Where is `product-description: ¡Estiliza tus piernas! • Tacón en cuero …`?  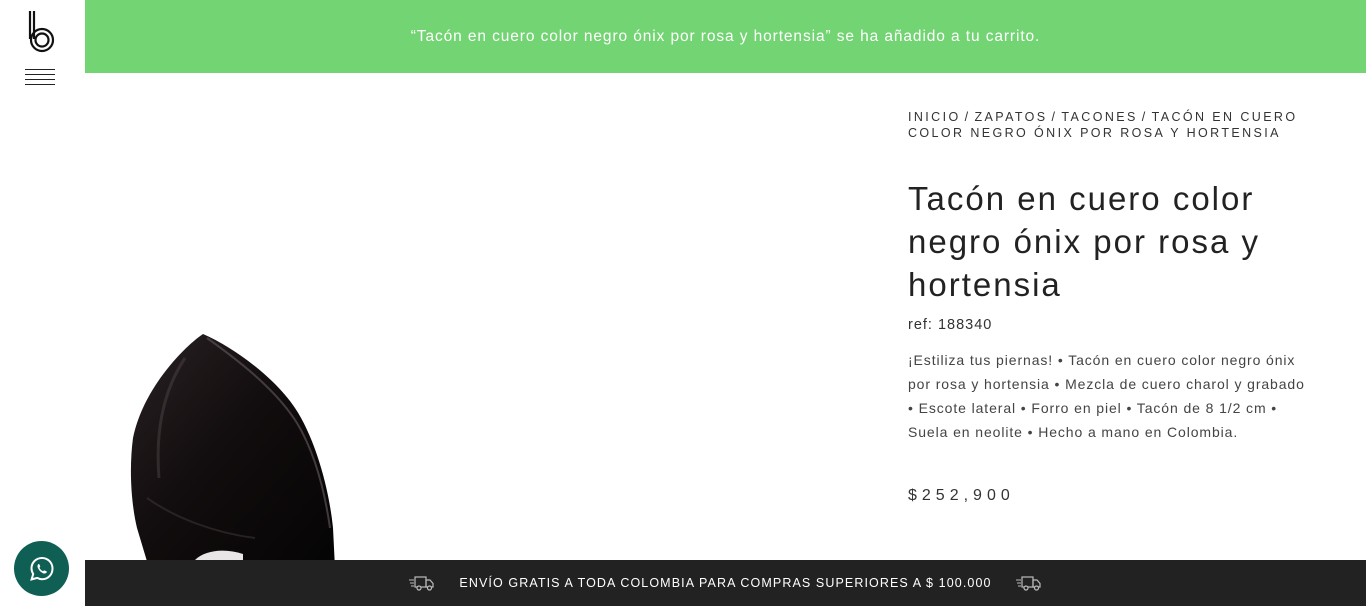 product-description: ¡Estiliza tus piernas! • Tacón en cuero … is located at coordinates (1106, 396).